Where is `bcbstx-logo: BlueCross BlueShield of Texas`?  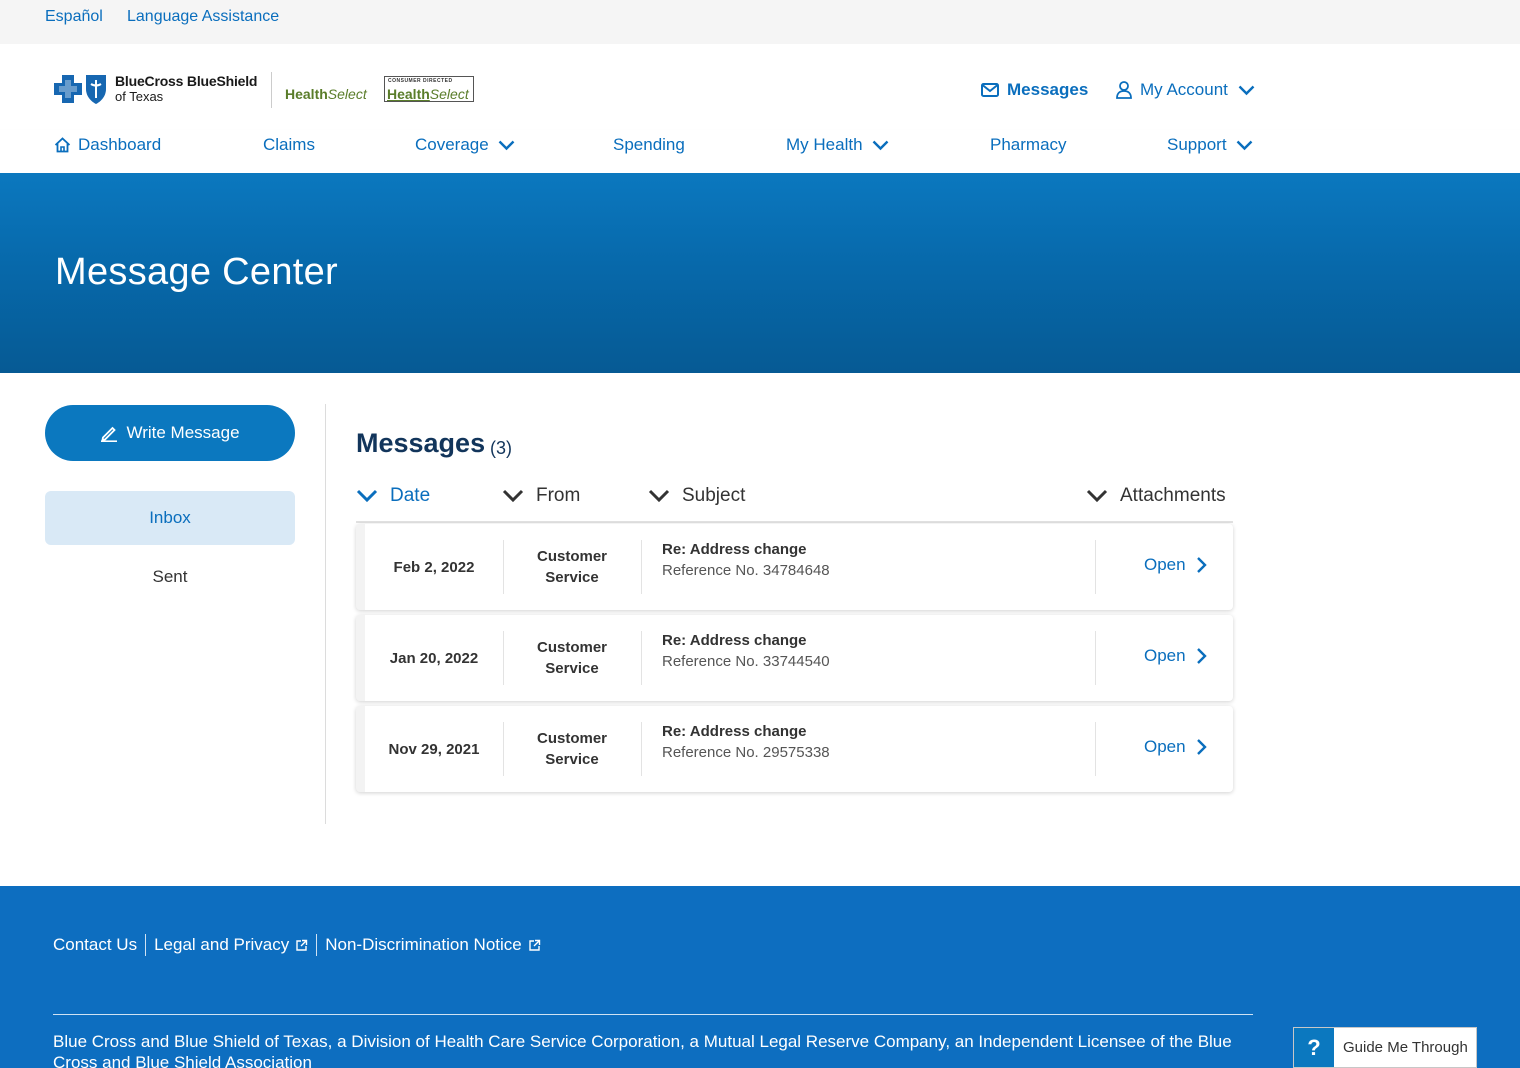 bcbstx-logo: BlueCross BlueShield of Texas is located at coordinates (155, 89).